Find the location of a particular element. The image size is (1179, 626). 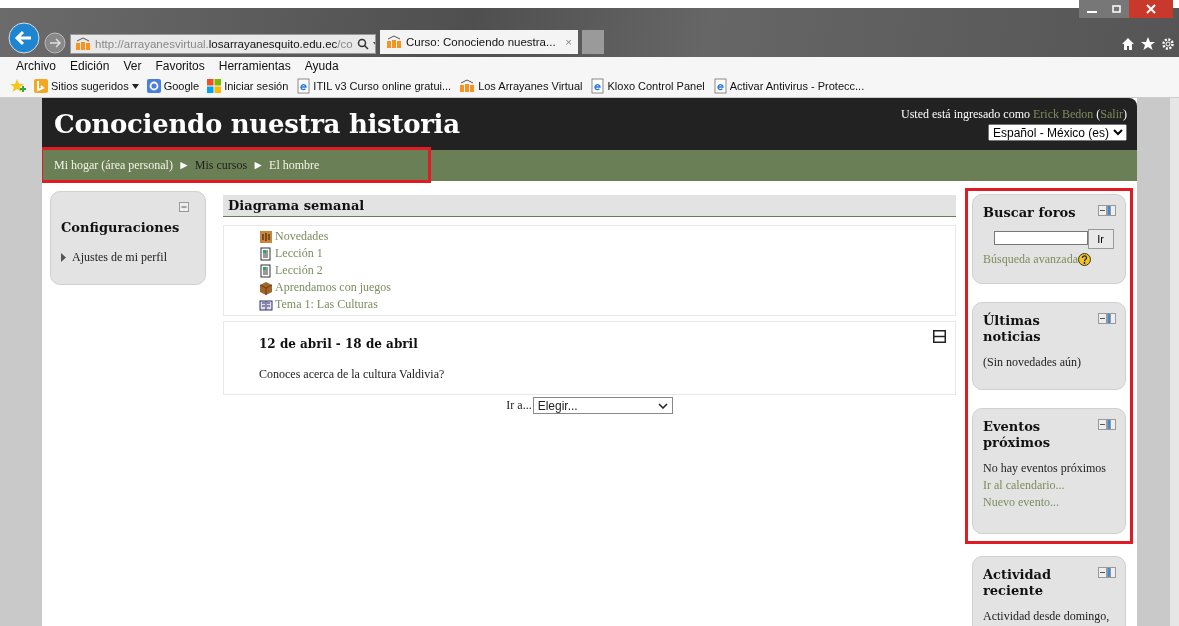

menu-item: Ayuda is located at coordinates (321, 66).